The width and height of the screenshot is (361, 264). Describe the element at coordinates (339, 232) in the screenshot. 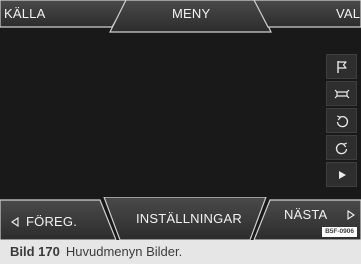

I see `image-code: B5F-0906` at that location.